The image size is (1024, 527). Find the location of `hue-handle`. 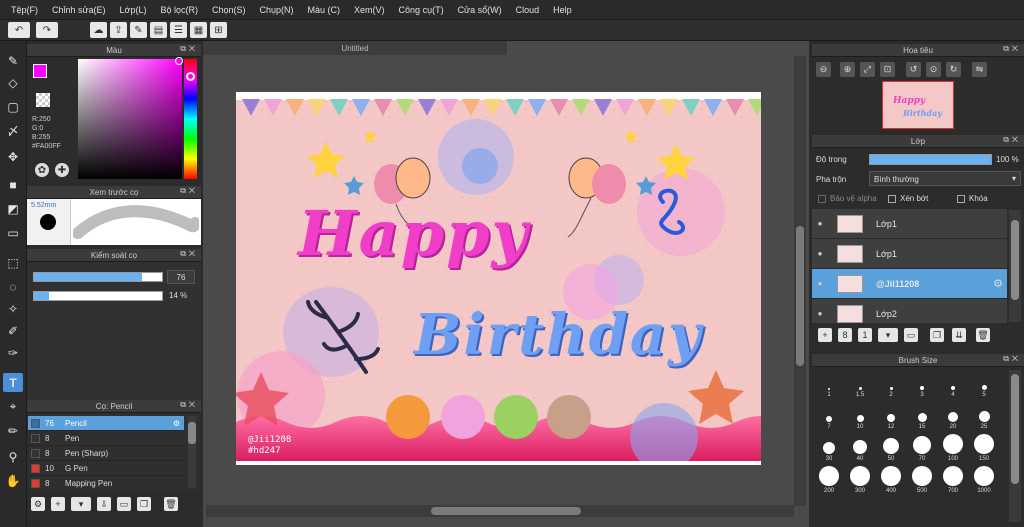

hue-handle is located at coordinates (190, 76).